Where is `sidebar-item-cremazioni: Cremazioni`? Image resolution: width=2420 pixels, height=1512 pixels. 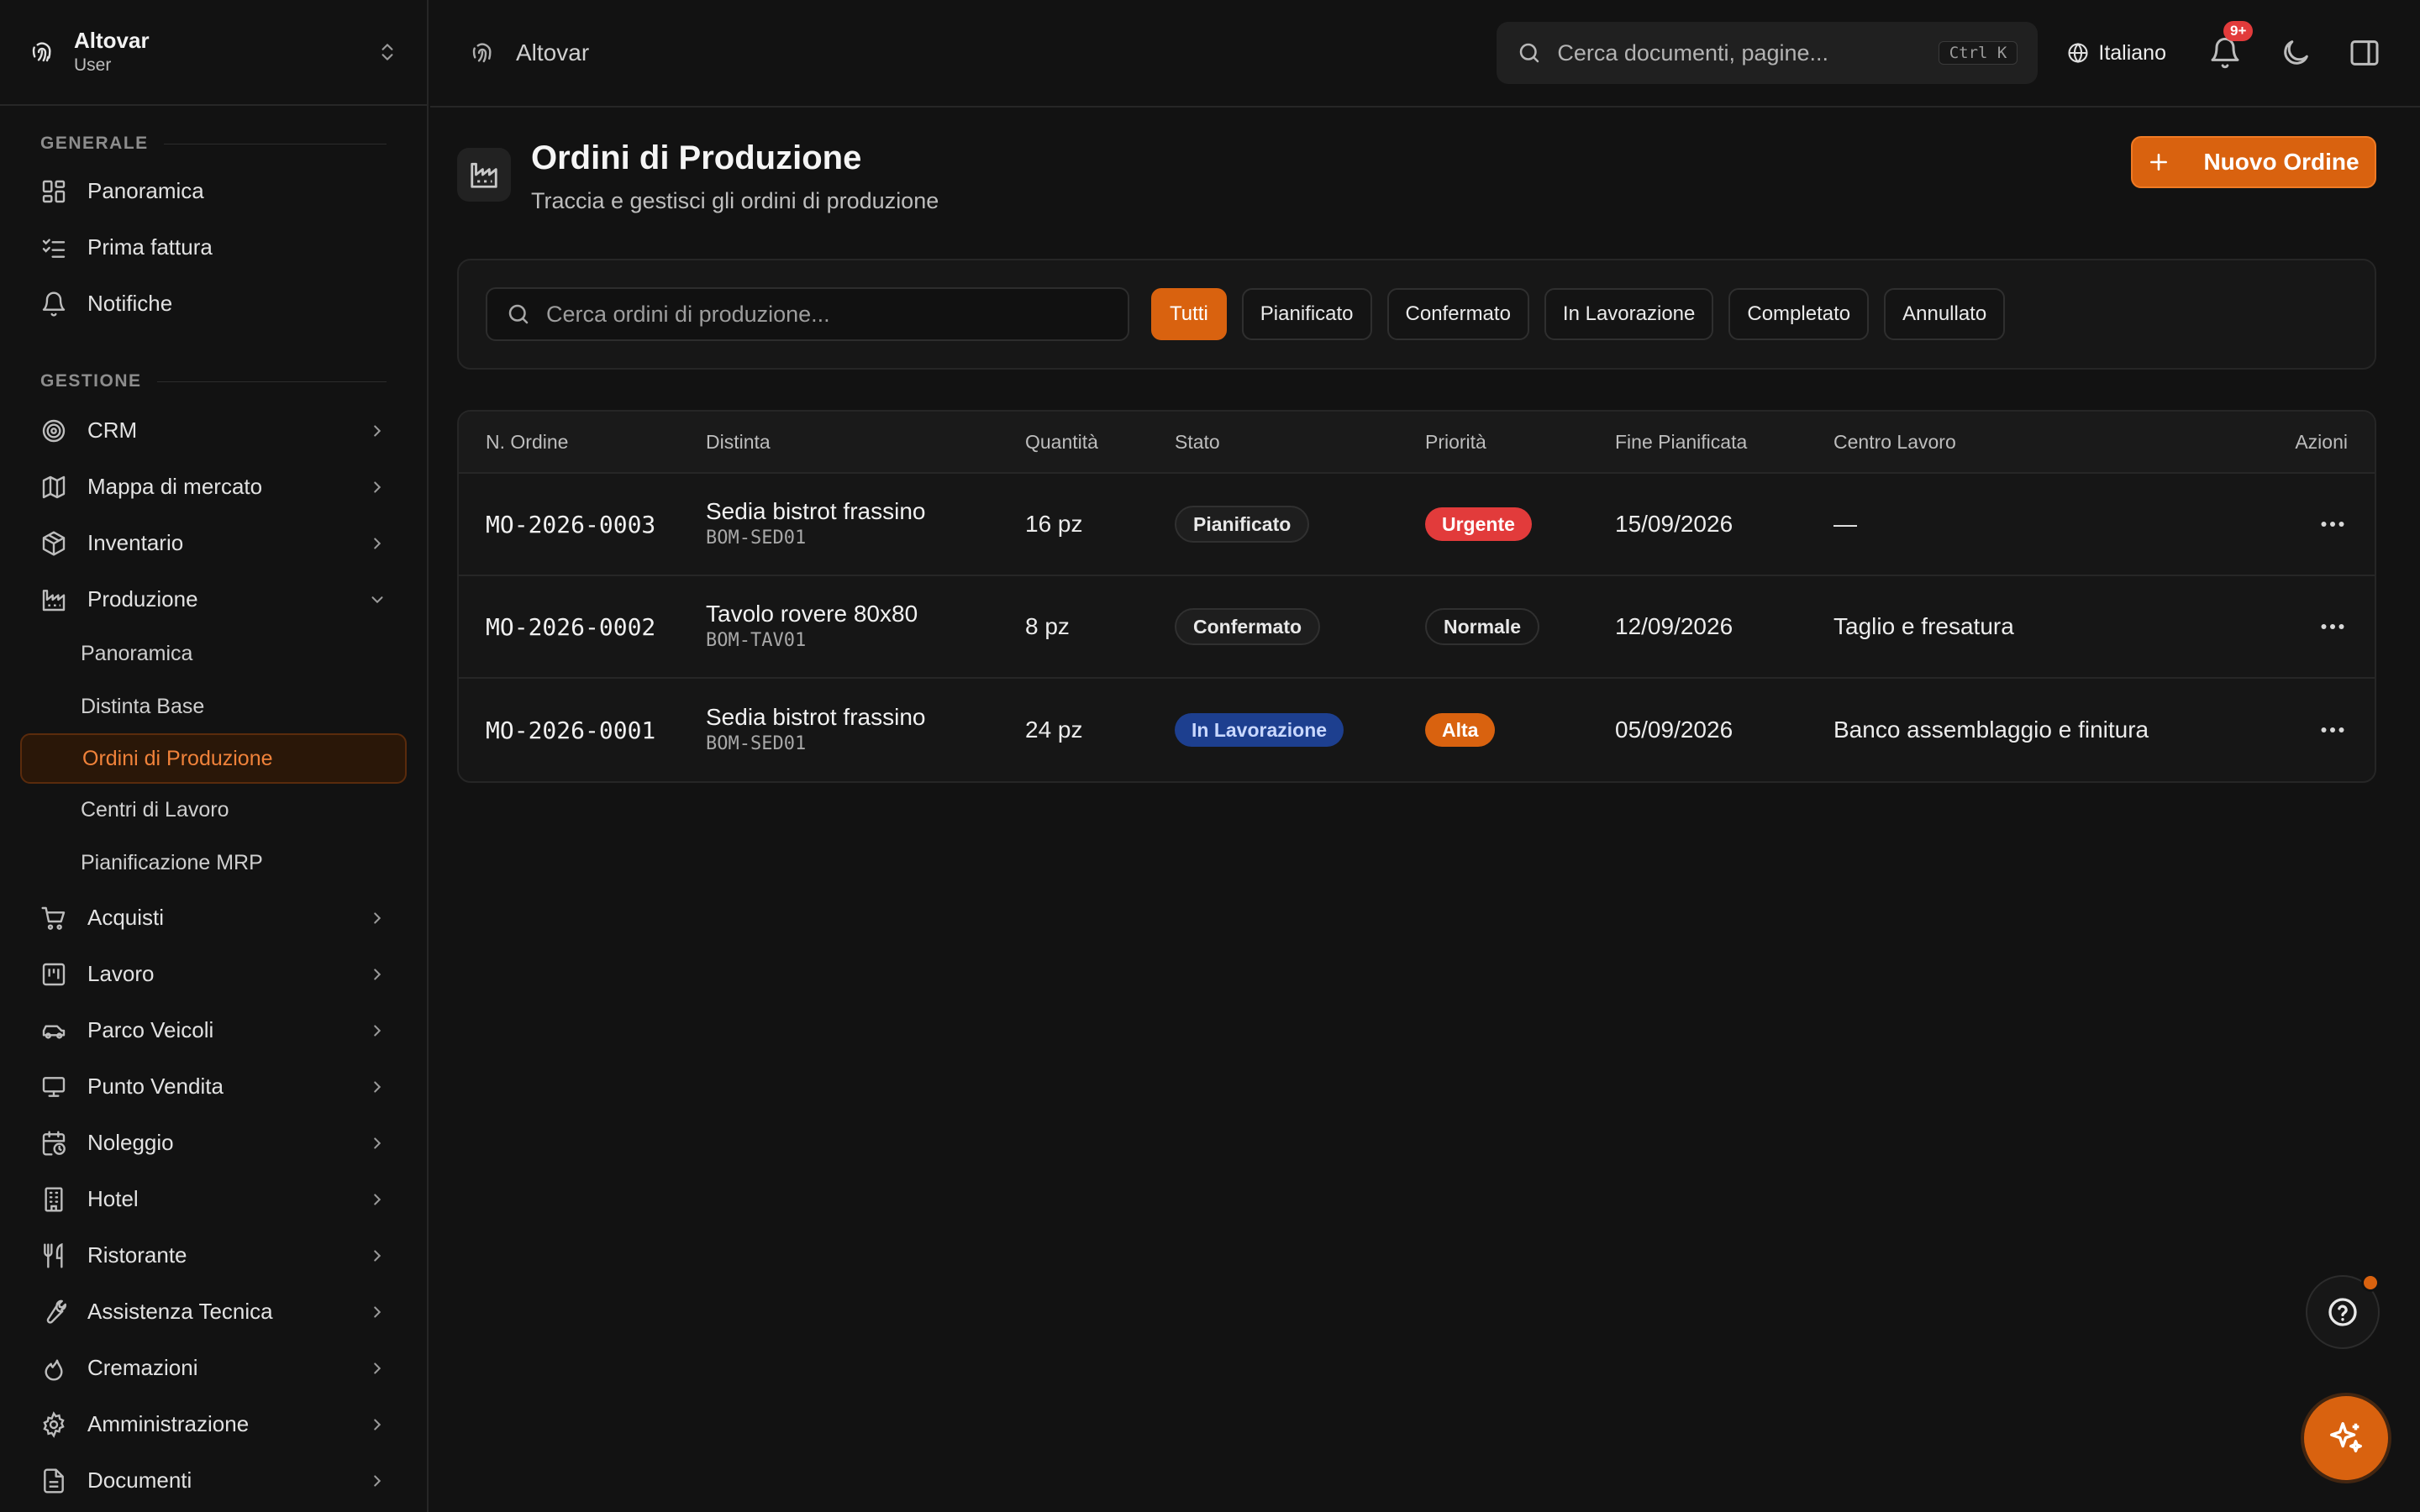 sidebar-item-cremazioni: Cremazioni is located at coordinates (214, 1368).